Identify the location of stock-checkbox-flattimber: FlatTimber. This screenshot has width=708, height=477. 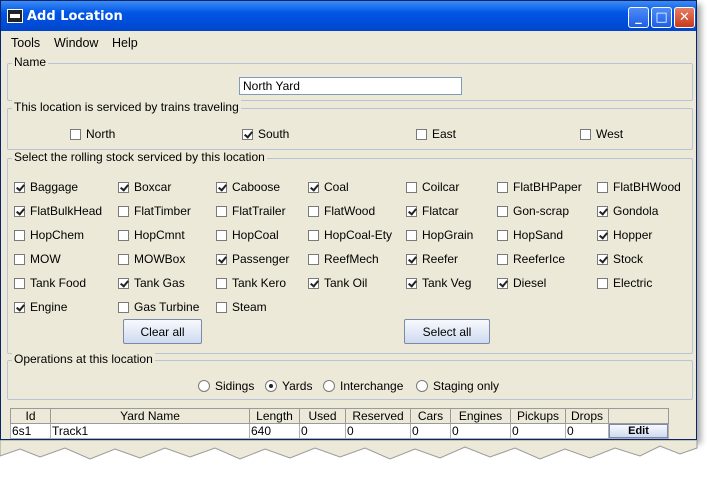
(154, 211).